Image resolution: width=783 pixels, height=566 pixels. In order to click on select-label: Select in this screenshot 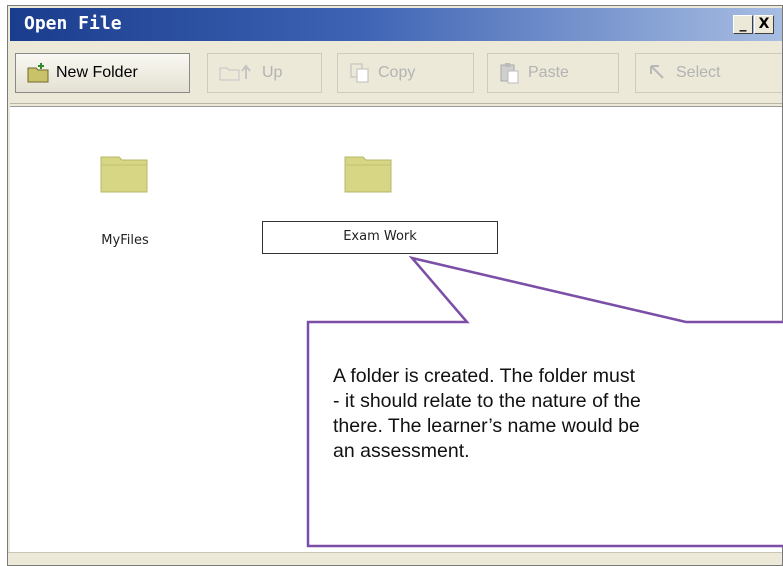, I will do `click(698, 72)`.